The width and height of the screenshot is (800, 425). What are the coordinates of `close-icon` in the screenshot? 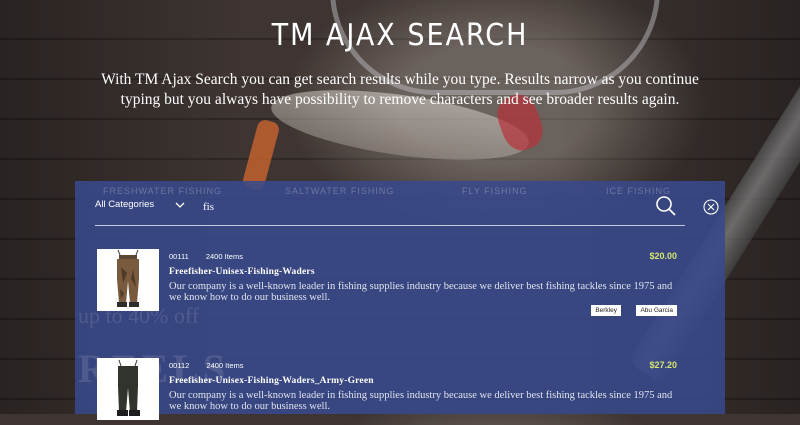 It's located at (711, 207).